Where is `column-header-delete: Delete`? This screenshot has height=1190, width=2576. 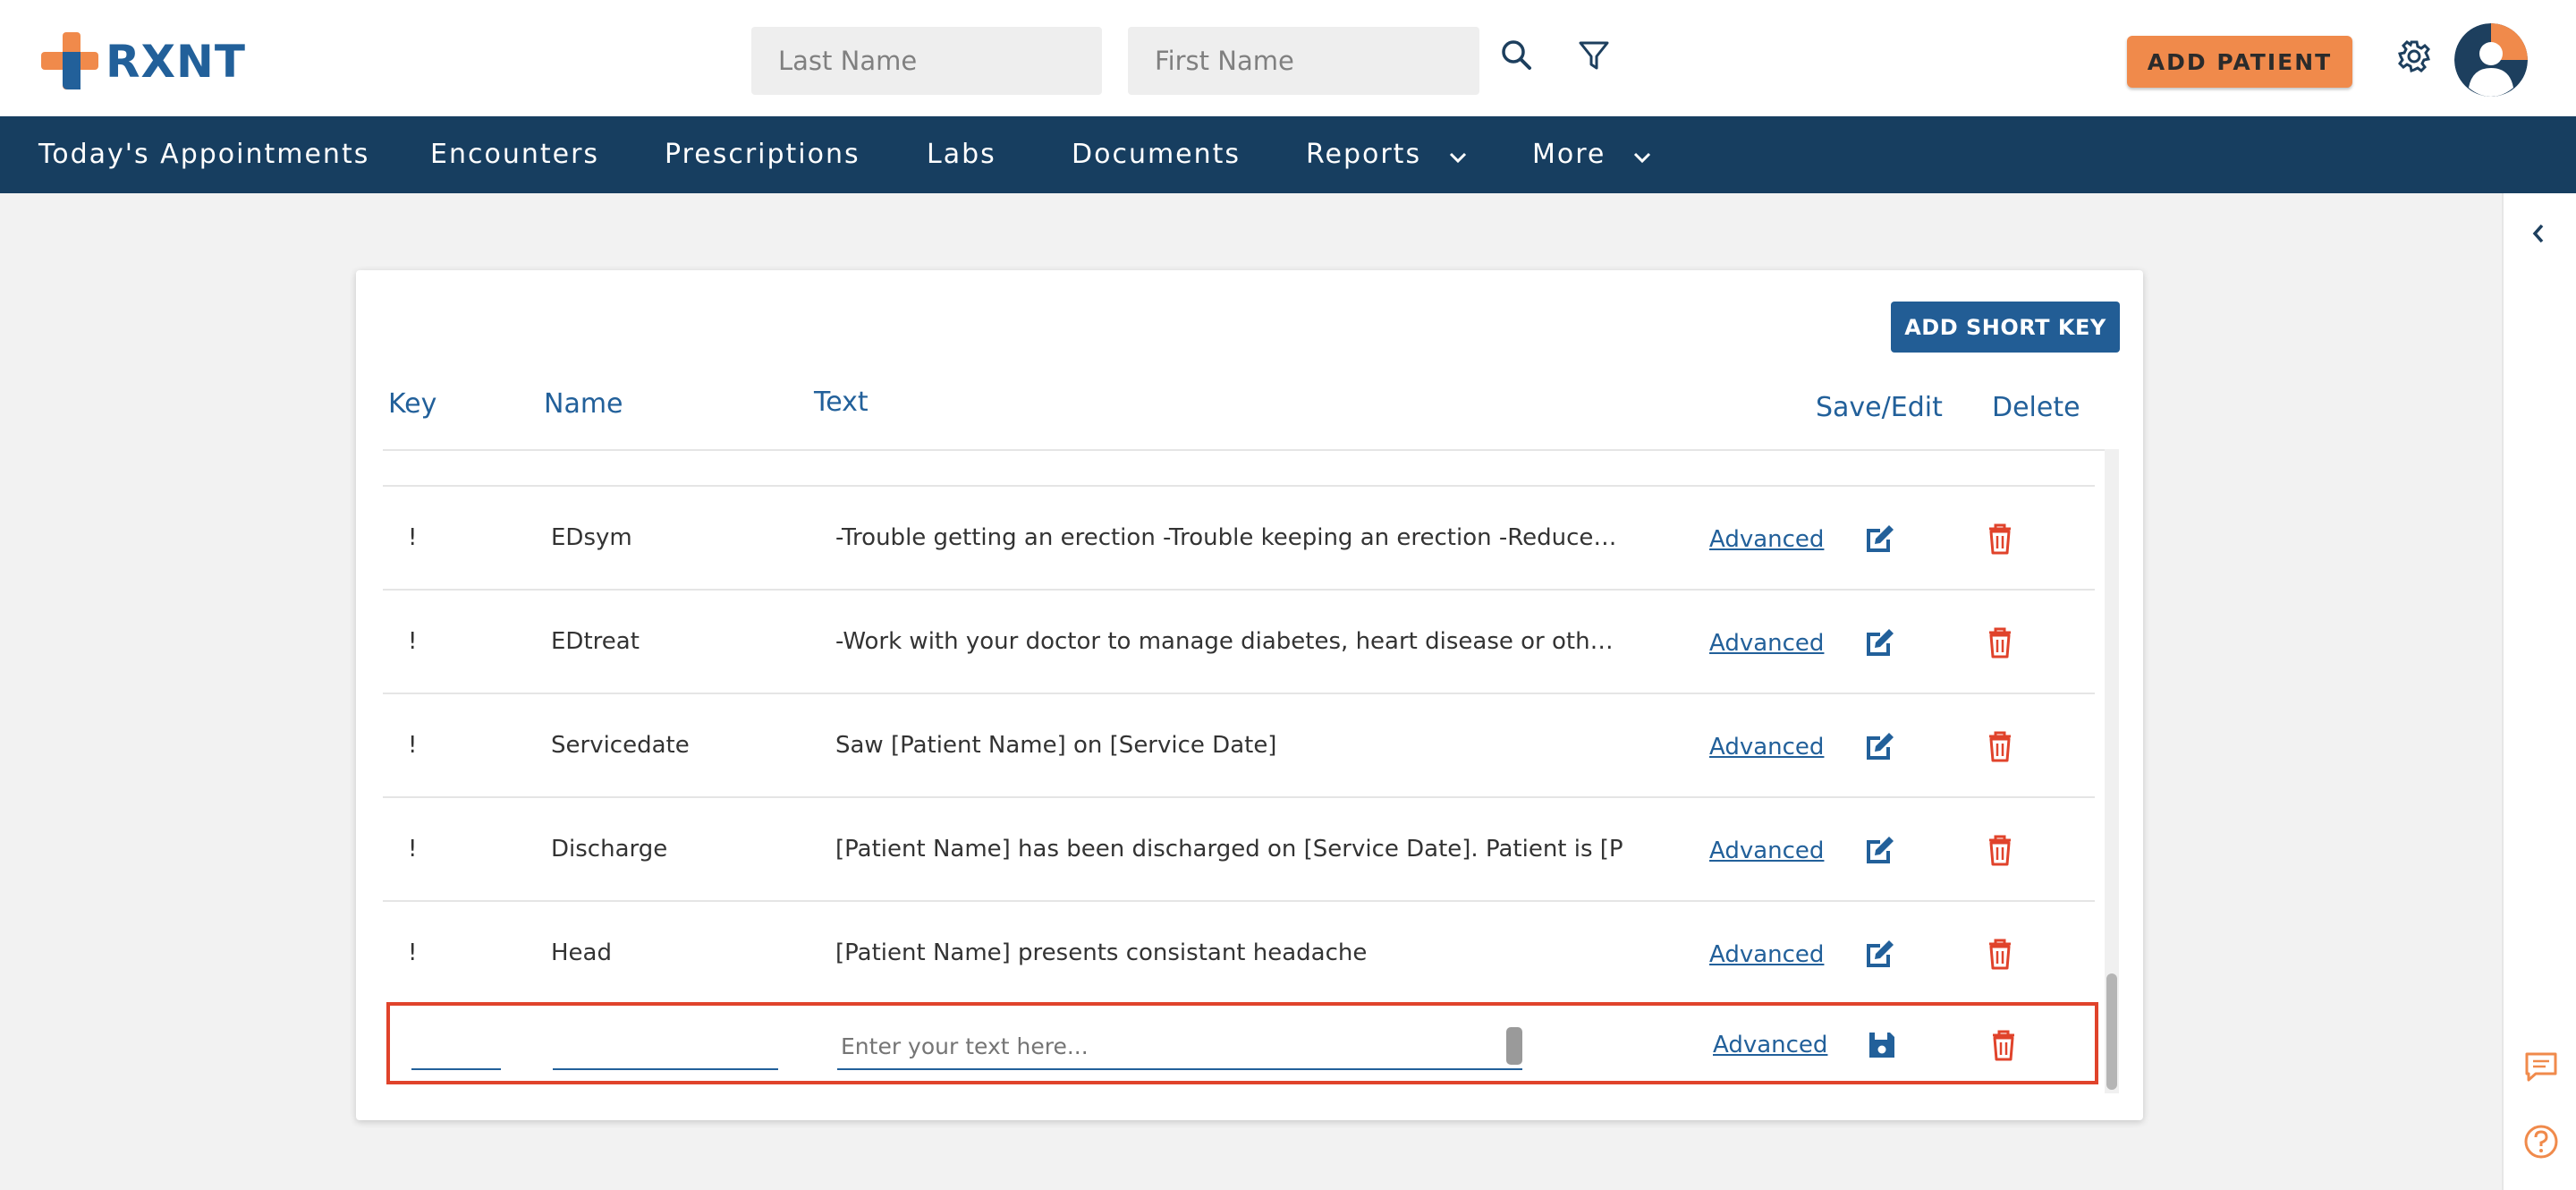
column-header-delete: Delete is located at coordinates (2036, 407).